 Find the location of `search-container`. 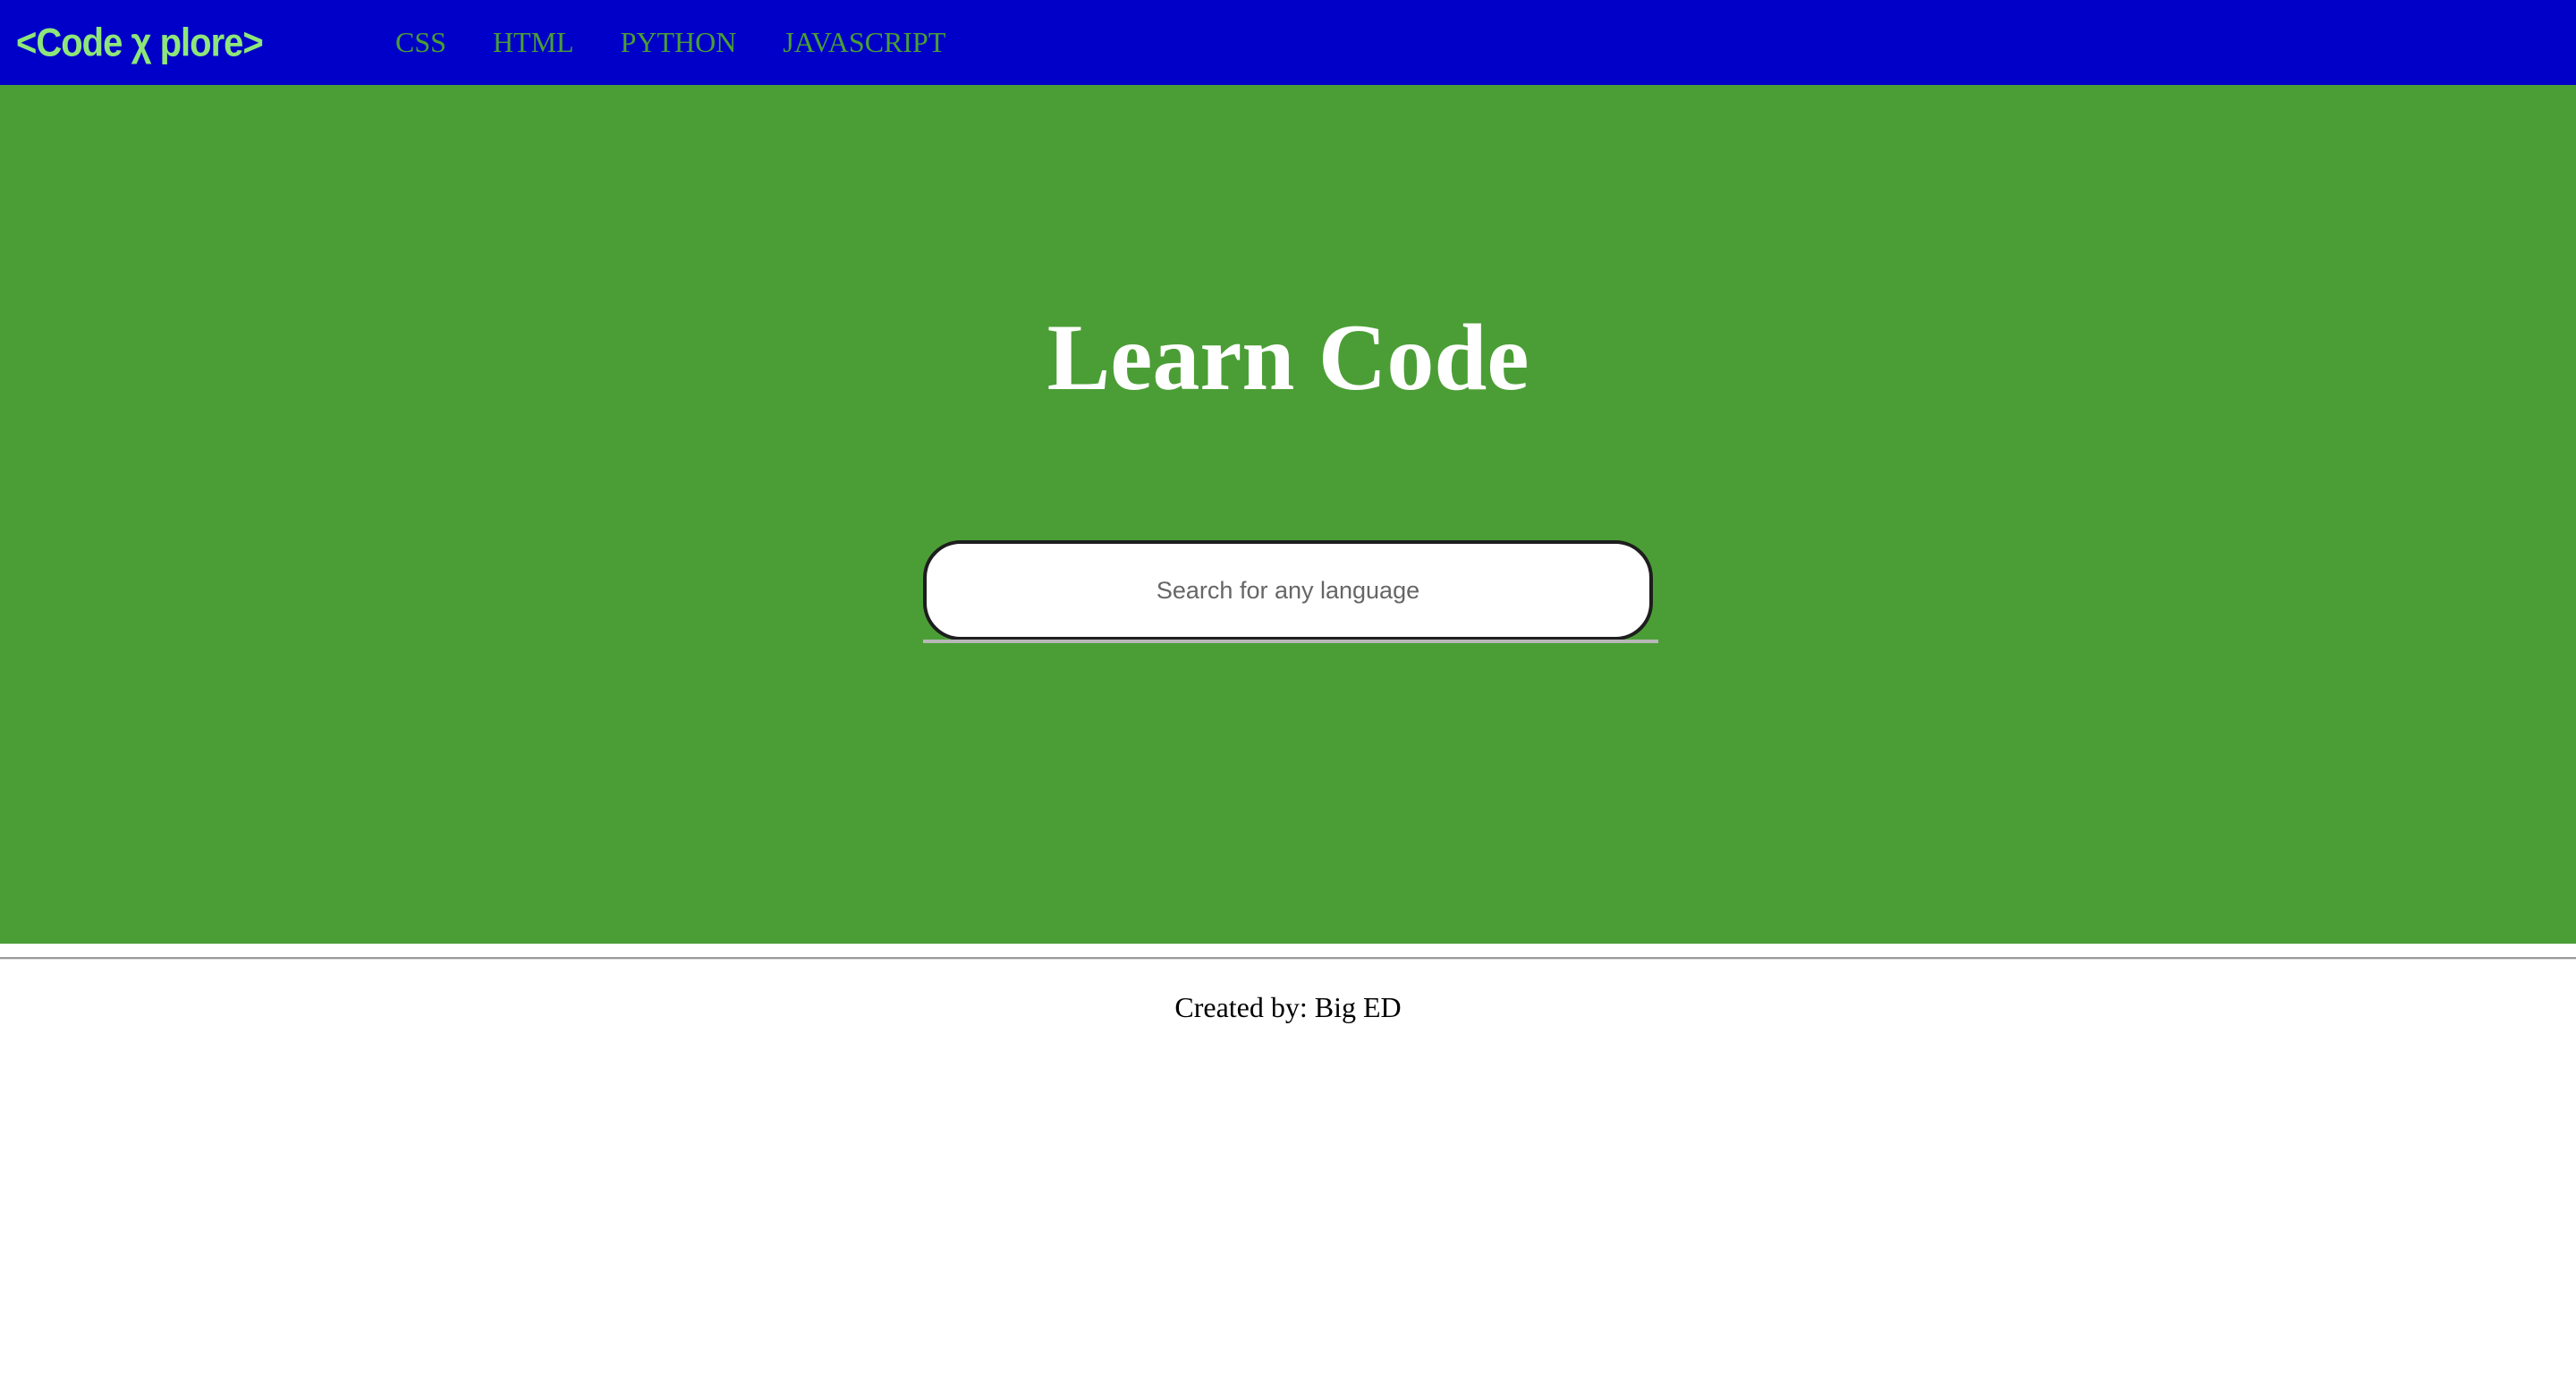

search-container is located at coordinates (1290, 592).